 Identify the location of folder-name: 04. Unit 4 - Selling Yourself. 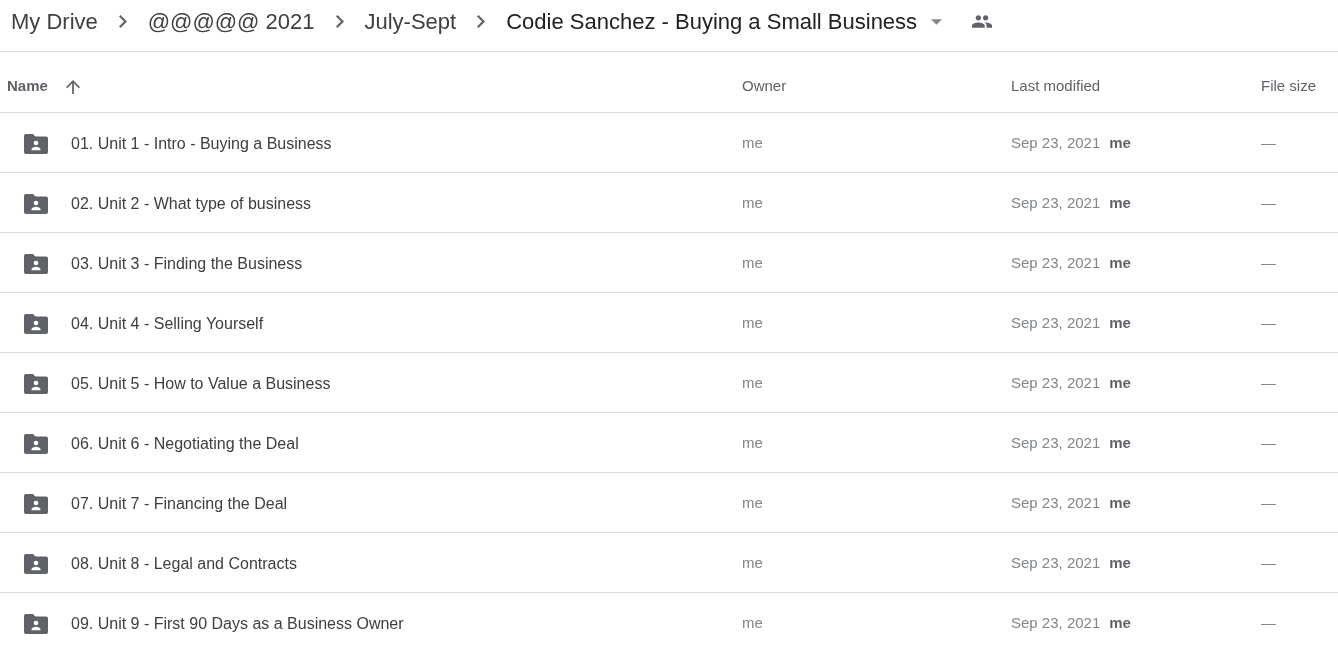
(167, 323).